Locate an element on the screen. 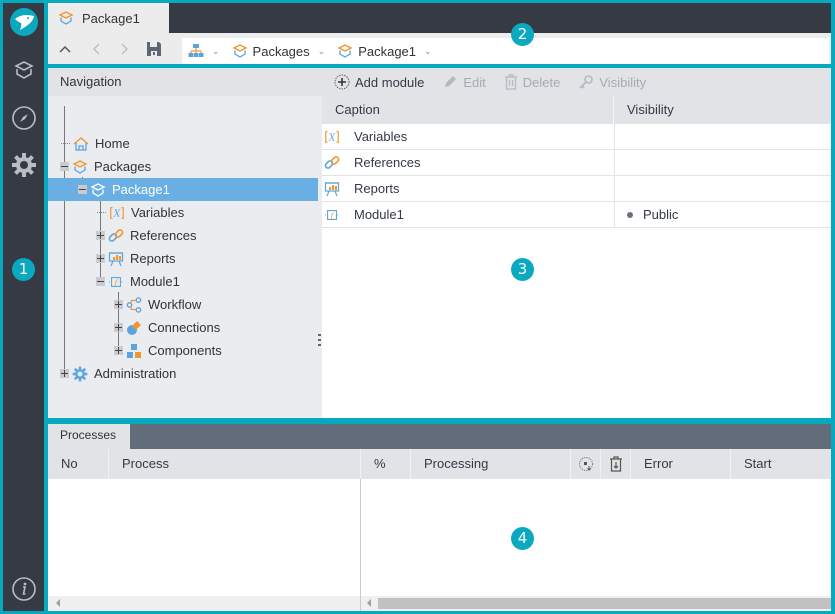 The image size is (835, 614). right-horizontal-scrollbar is located at coordinates (596, 603).